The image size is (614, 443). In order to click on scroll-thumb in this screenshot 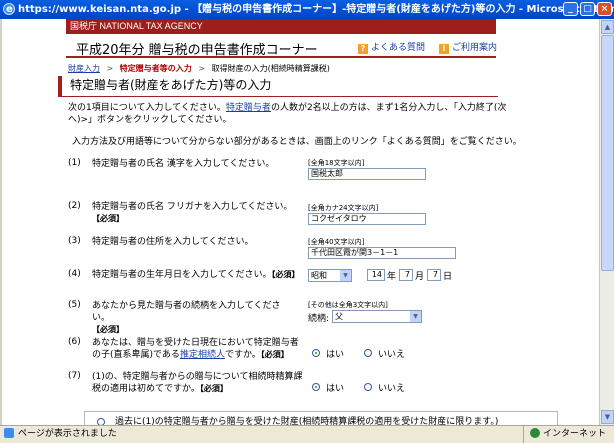, I will do `click(607, 153)`.